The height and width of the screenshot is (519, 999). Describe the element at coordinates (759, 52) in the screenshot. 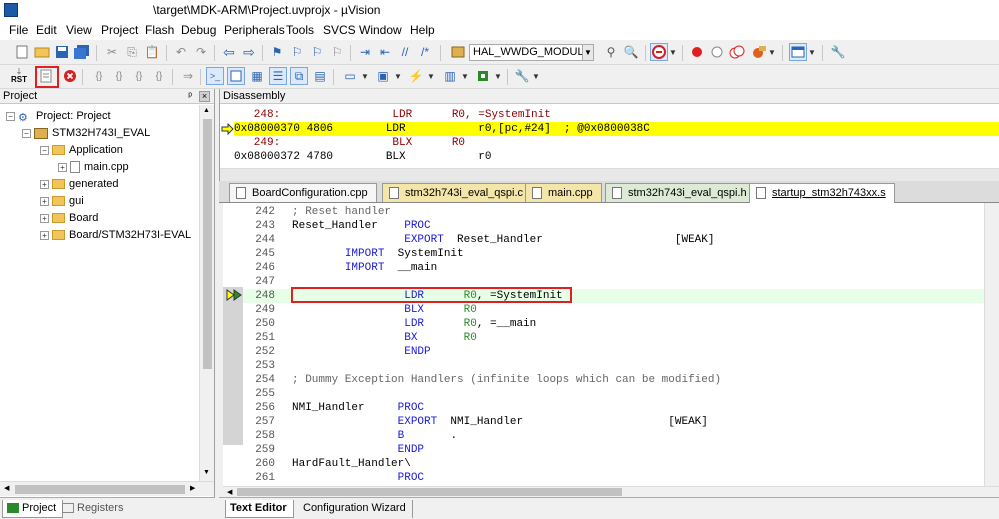

I see `kill-breakpoints-icon` at that location.